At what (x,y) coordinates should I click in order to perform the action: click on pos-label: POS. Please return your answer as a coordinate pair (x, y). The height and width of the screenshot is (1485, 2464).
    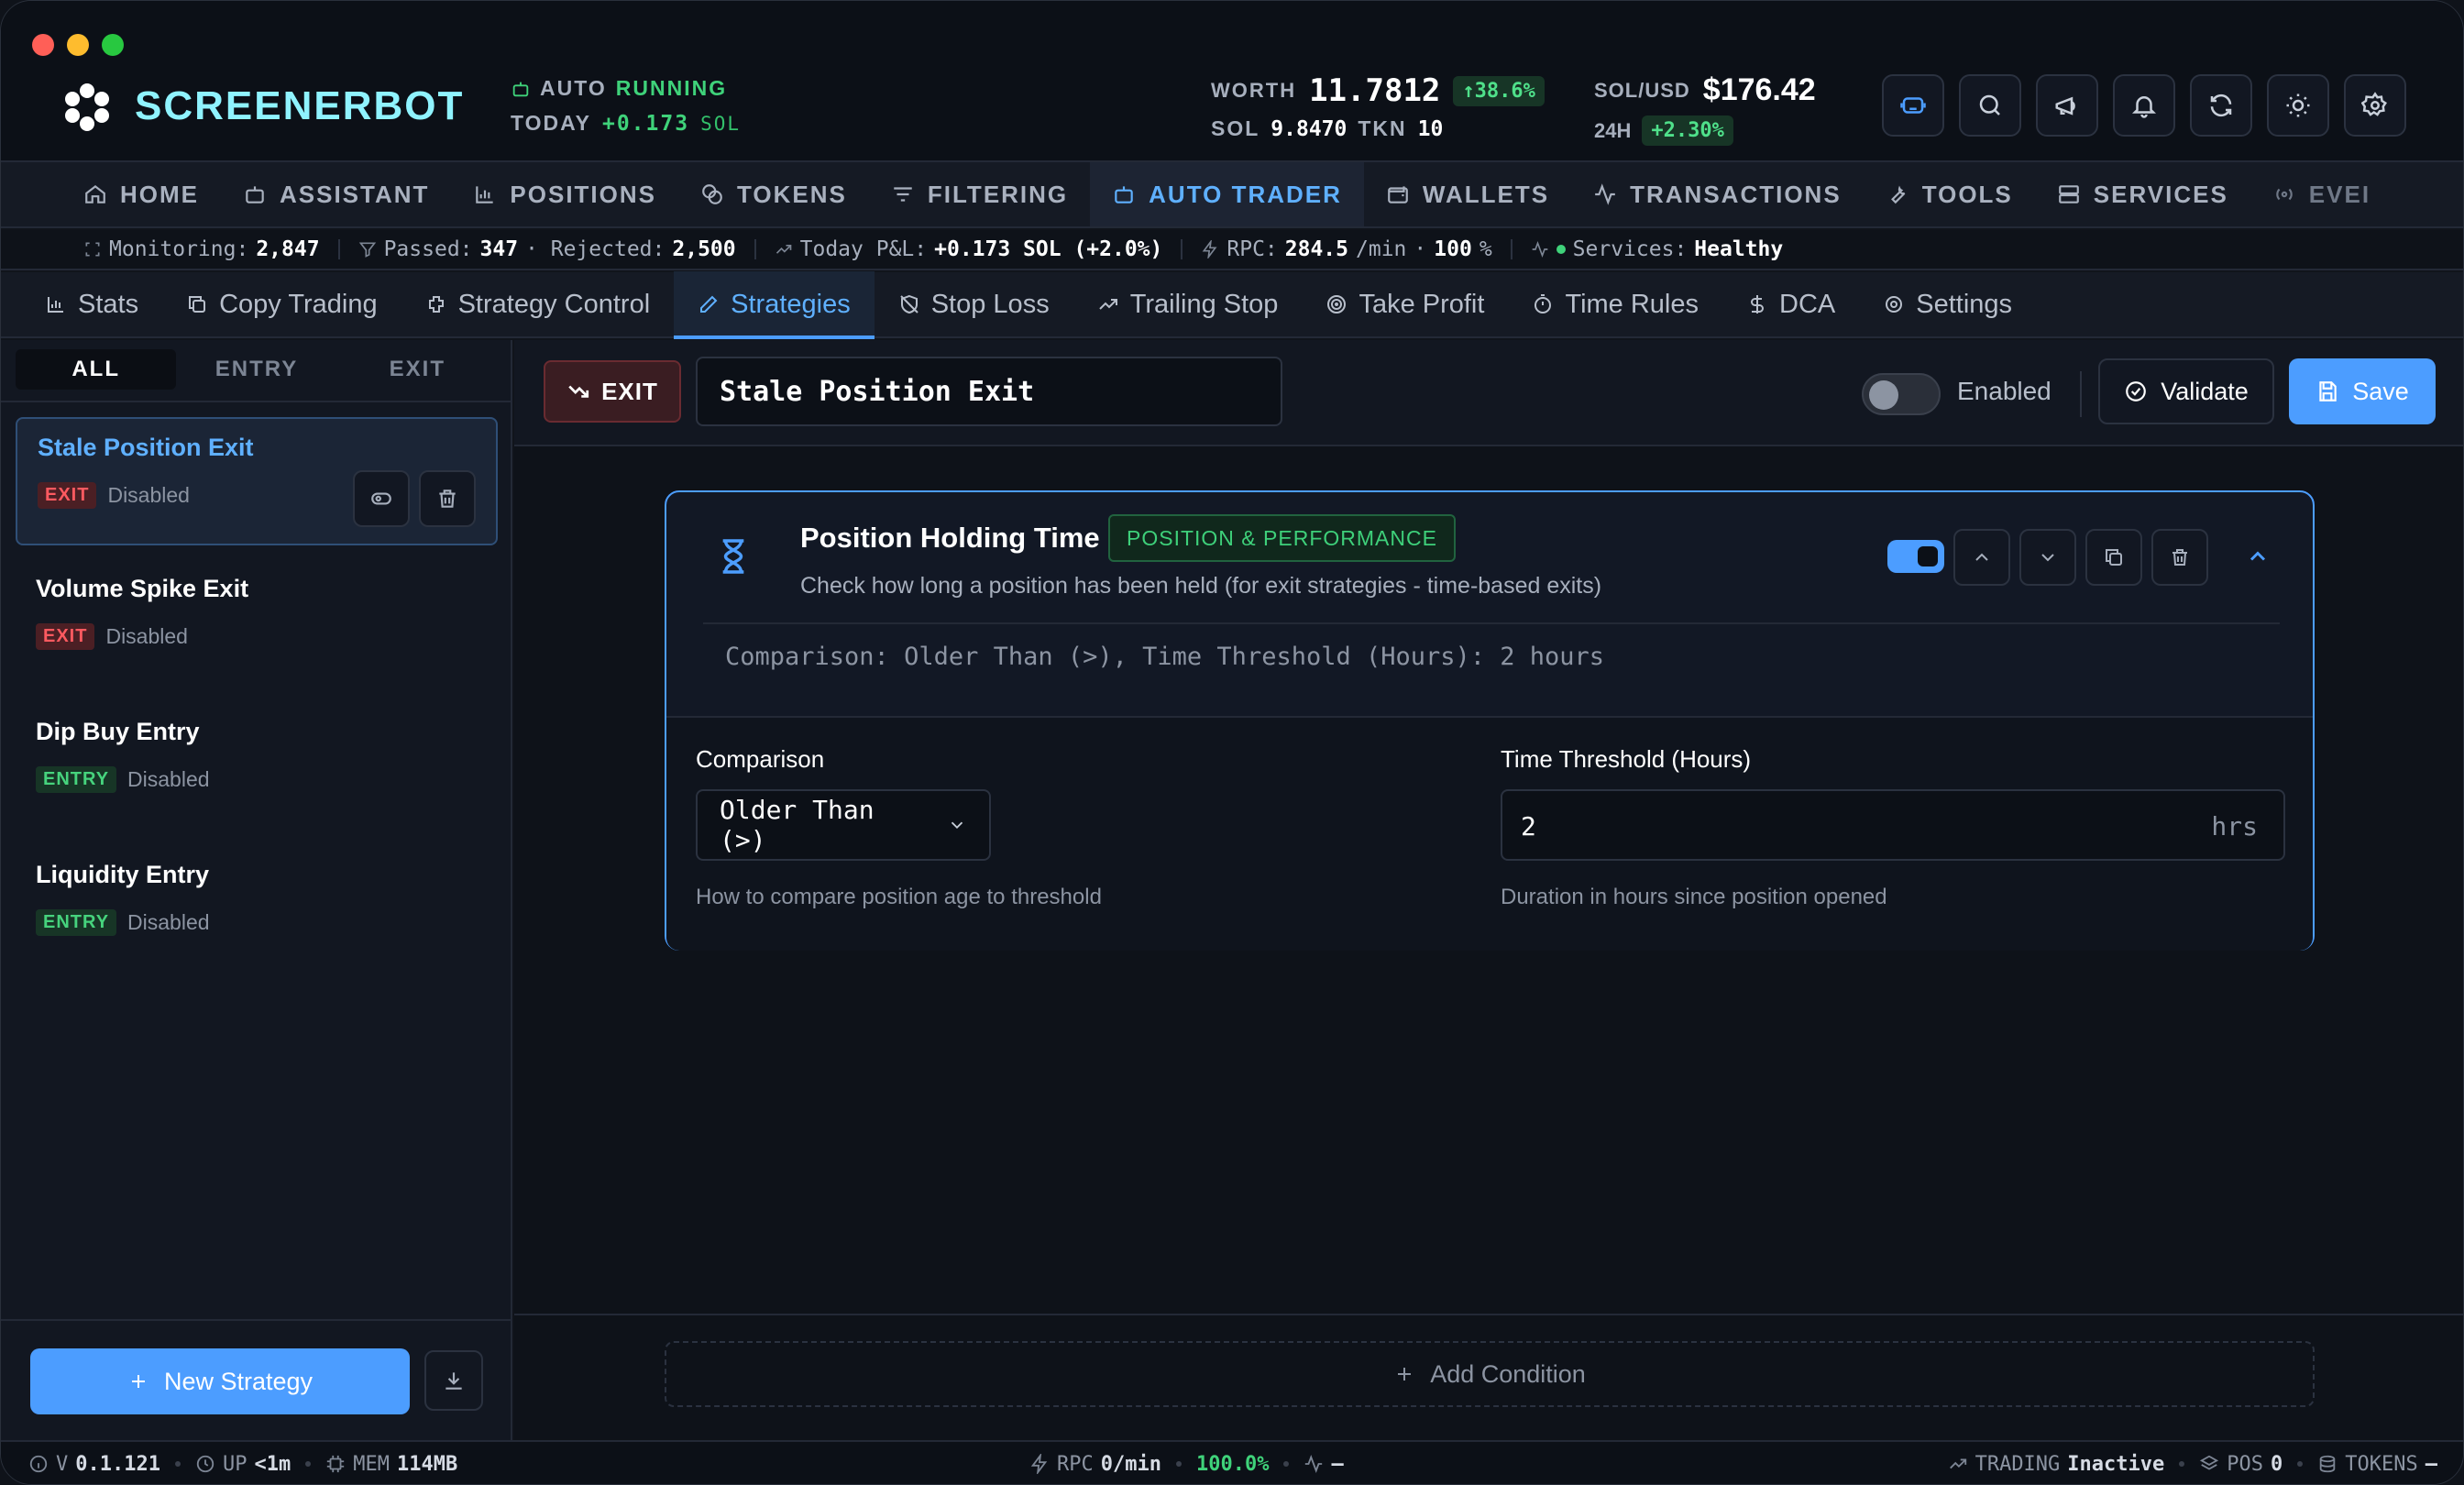
    Looking at the image, I should click on (2245, 1464).